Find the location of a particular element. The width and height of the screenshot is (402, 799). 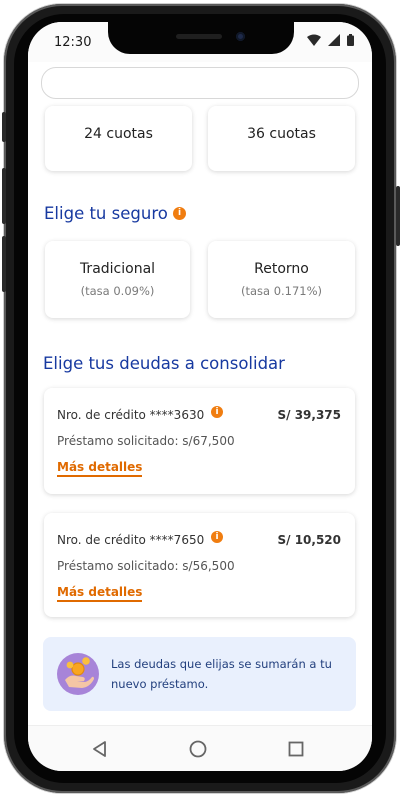

installment-label: 24 cuotas is located at coordinates (118, 134).